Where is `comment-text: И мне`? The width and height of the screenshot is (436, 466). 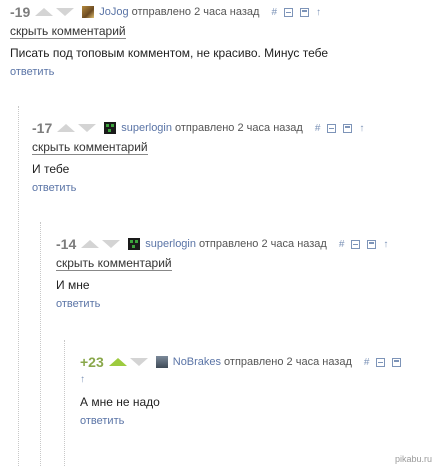
comment-text: И мне is located at coordinates (73, 285).